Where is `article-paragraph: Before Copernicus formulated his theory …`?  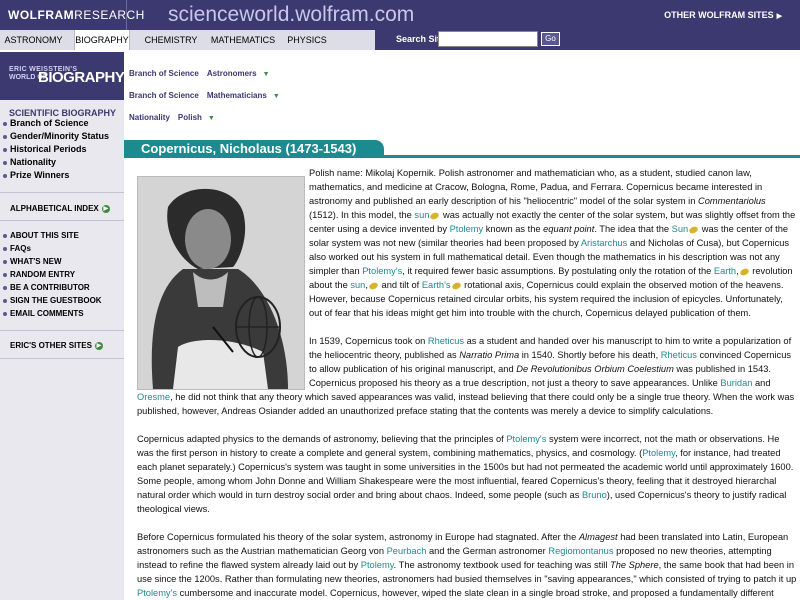
article-paragraph: Before Copernicus formulated his theory … is located at coordinates (467, 565).